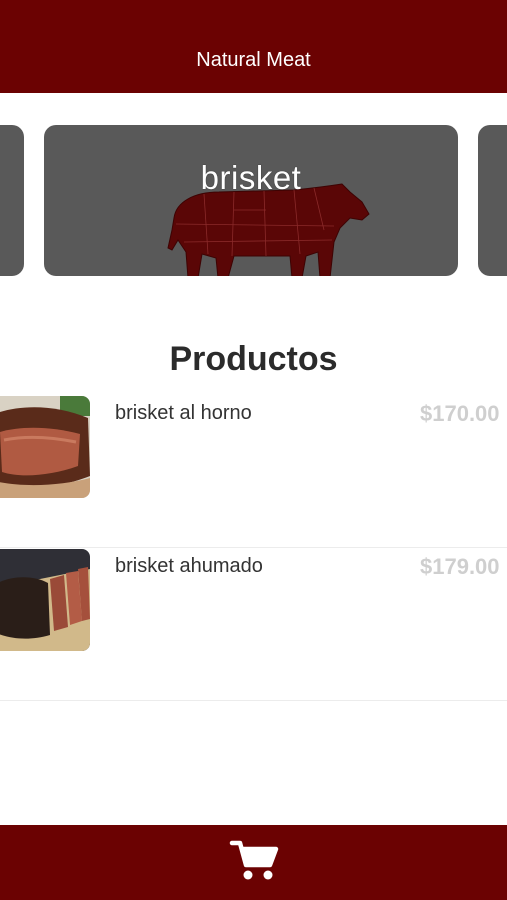  What do you see at coordinates (492, 200) in the screenshot?
I see `category-card-next` at bounding box center [492, 200].